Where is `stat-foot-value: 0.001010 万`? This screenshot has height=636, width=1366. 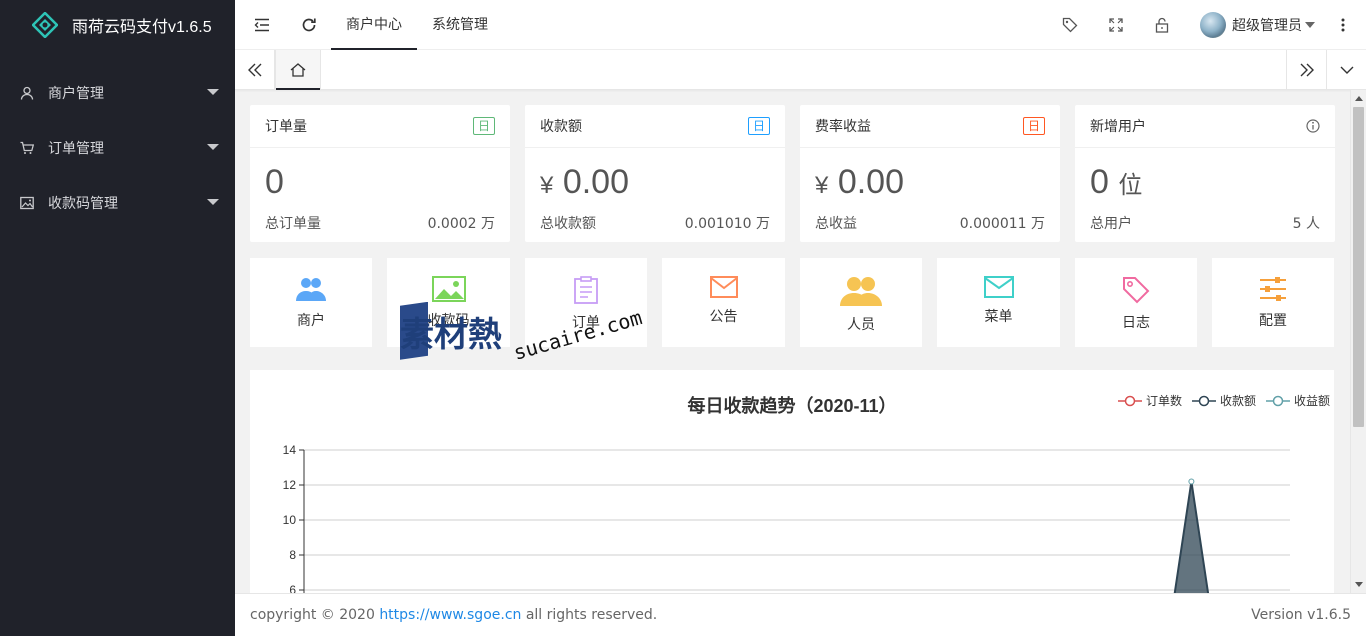
stat-foot-value: 0.001010 万 is located at coordinates (727, 224).